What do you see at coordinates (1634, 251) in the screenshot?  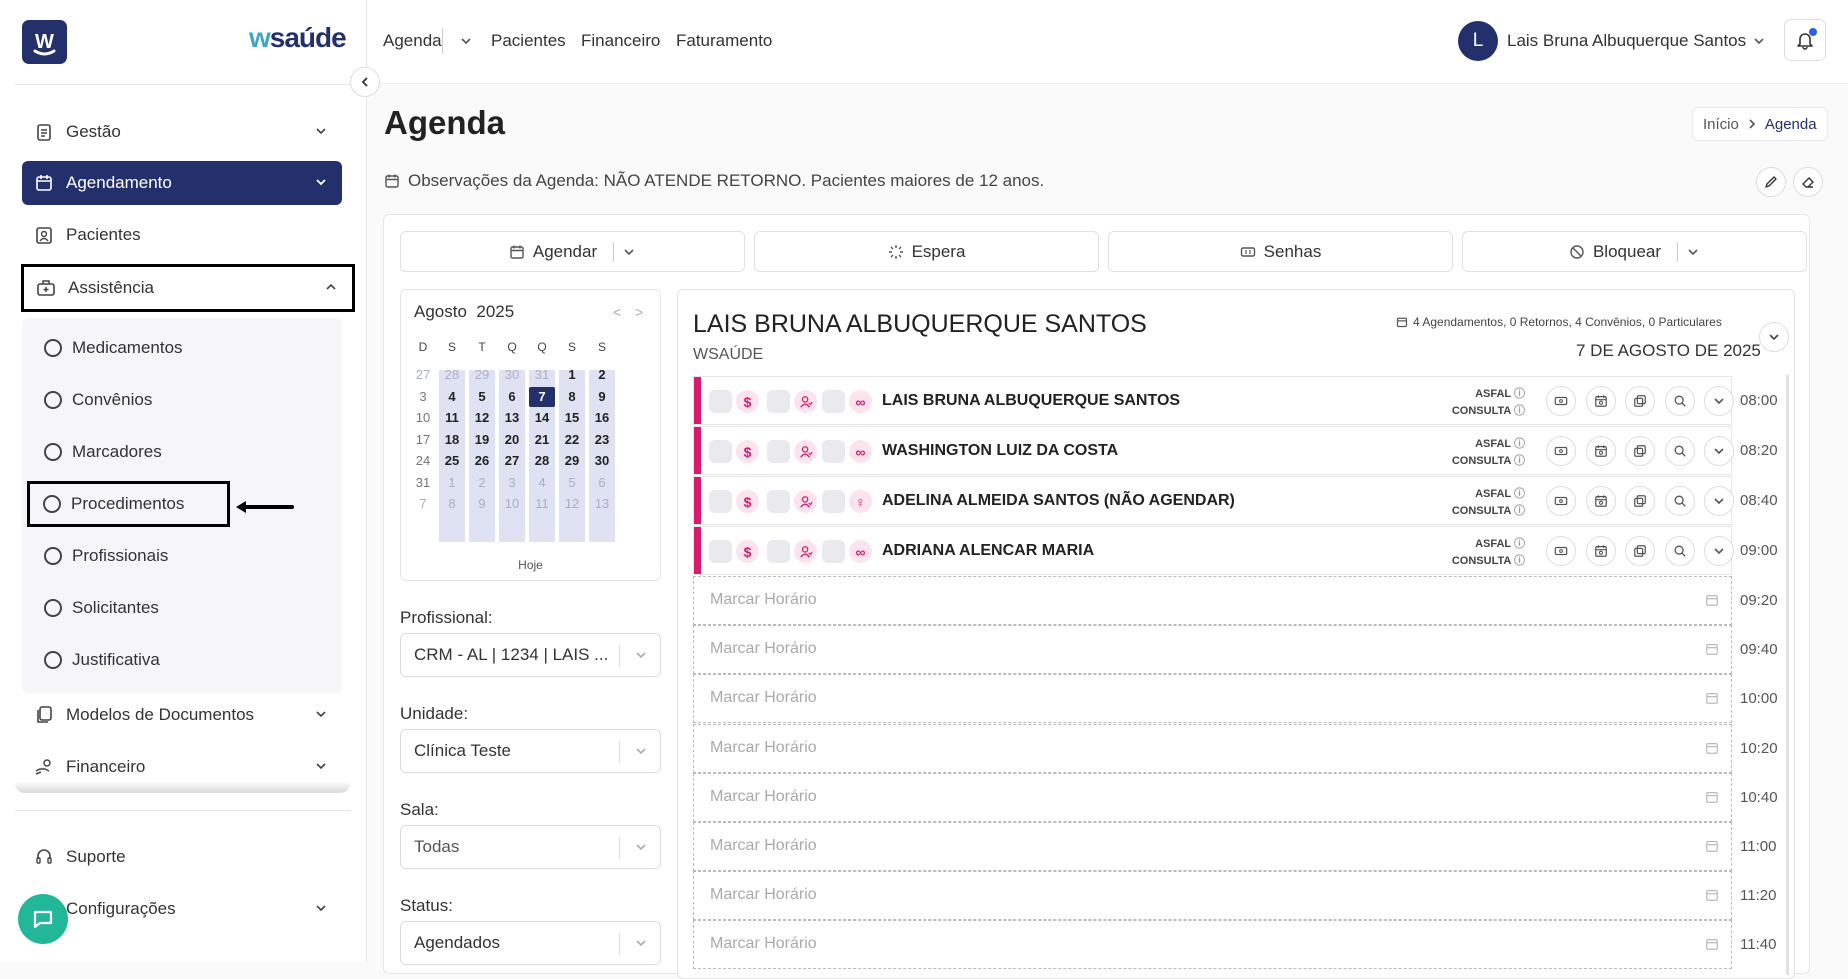 I see `bloquear-button: Bloquear` at bounding box center [1634, 251].